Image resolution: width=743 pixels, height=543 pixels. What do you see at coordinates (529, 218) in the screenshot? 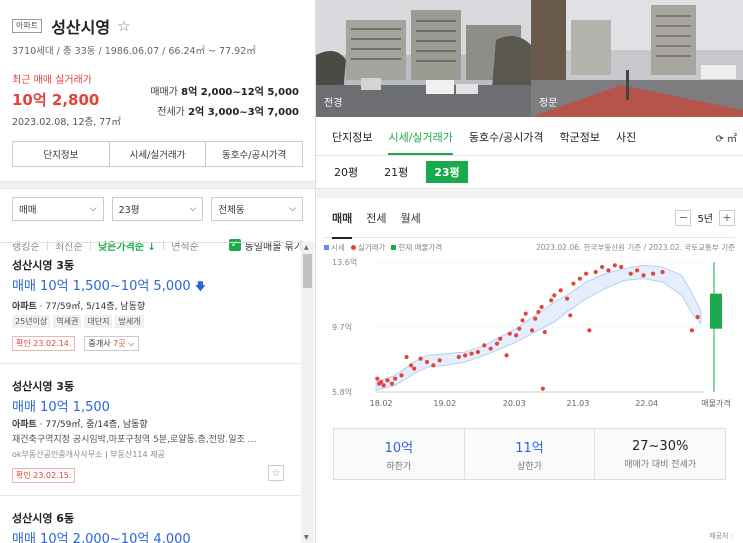
I see `deal-type-tabs: 매매 전세 월세 − 5년 +` at bounding box center [529, 218].